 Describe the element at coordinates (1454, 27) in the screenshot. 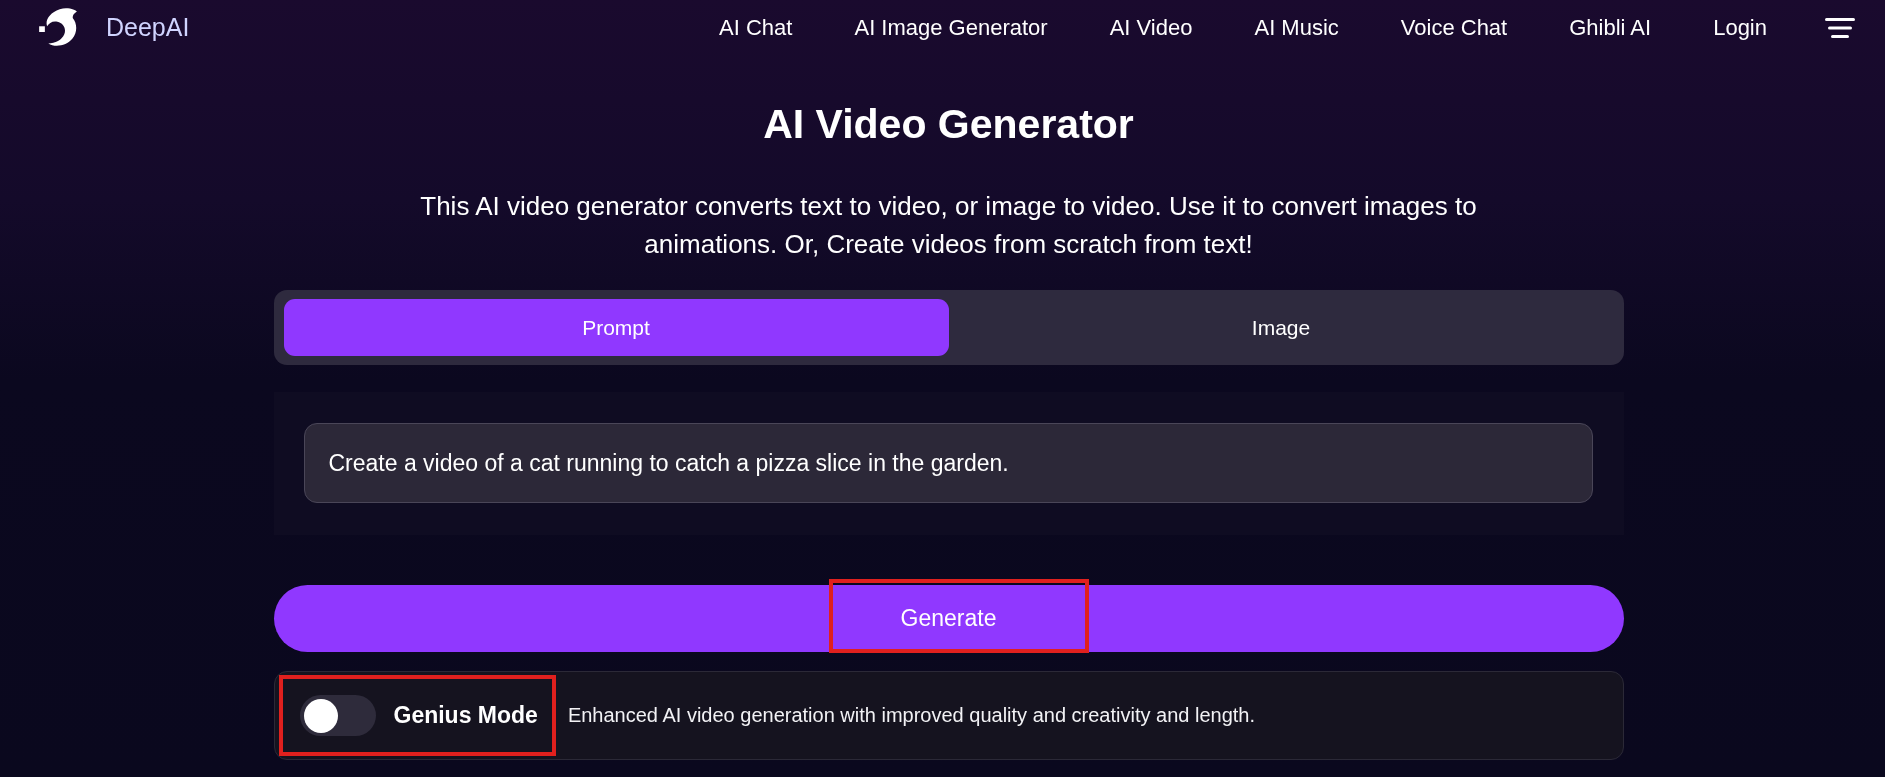

I see `nav-link: Voice Chat` at that location.